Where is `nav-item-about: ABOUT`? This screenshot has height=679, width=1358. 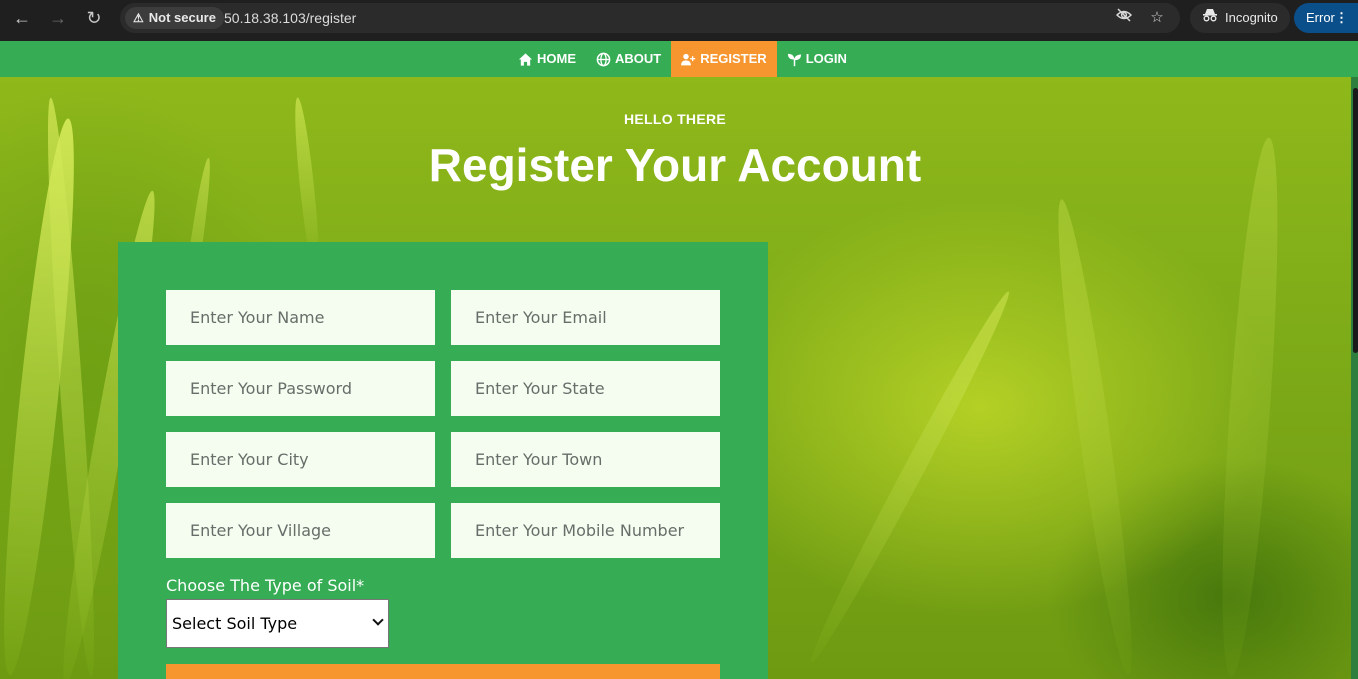
nav-item-about: ABOUT is located at coordinates (628, 59).